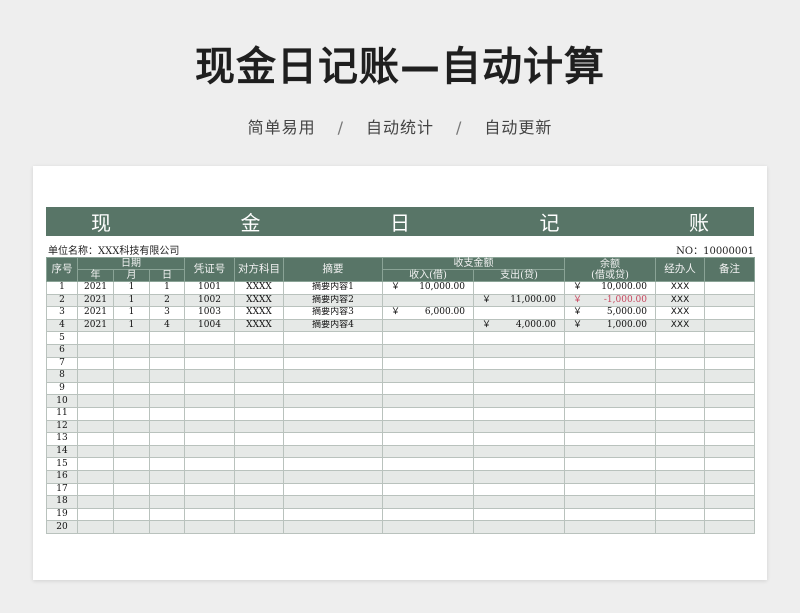 This screenshot has width=800, height=613. I want to click on cell-seq: 4, so click(62, 325).